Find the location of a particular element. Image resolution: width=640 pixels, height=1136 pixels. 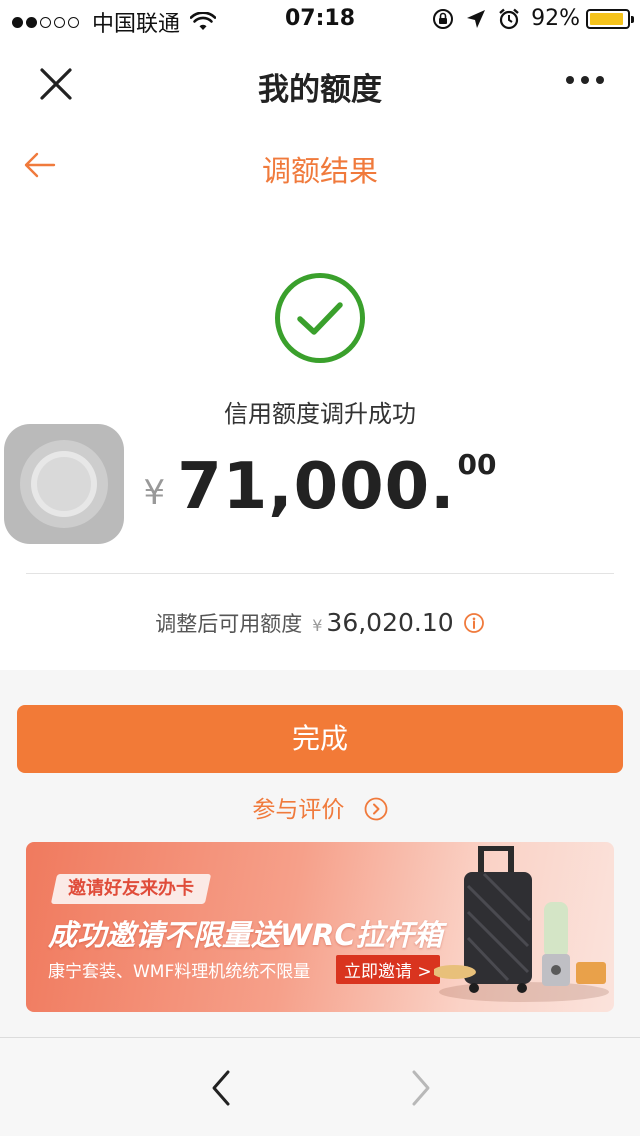

available-credit-row: 调整后可用额度 ¥36,020.10 is located at coordinates (320, 623).